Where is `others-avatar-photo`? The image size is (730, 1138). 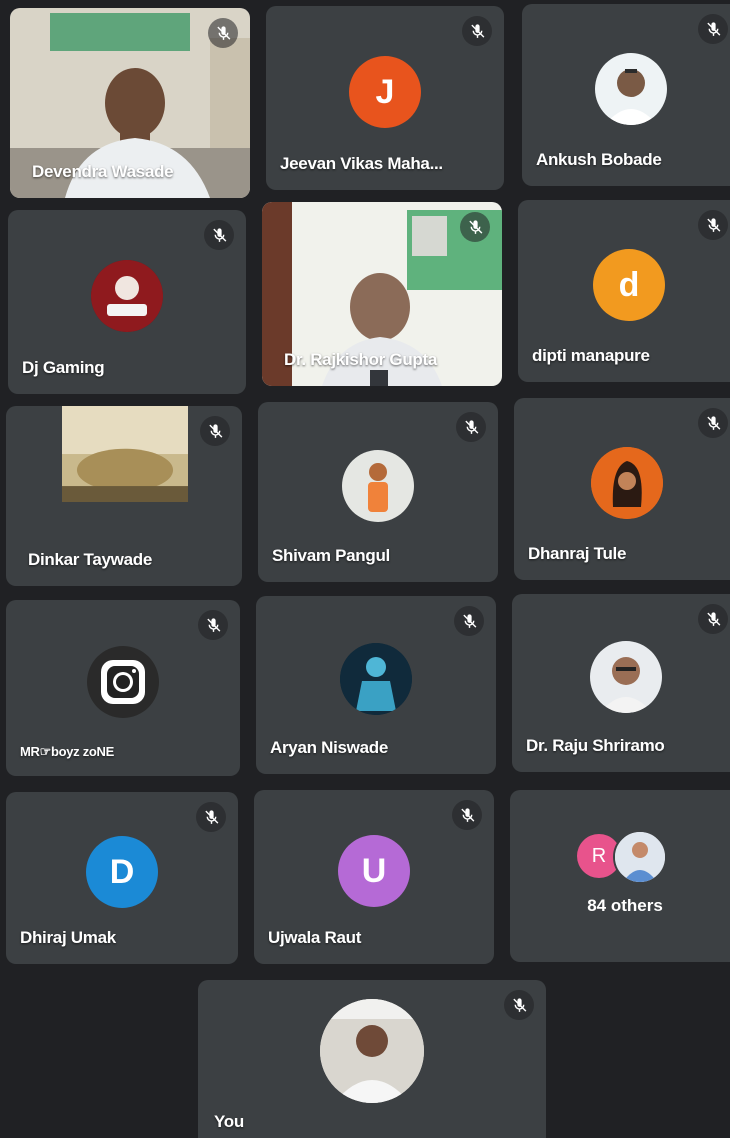
others-avatar-photo is located at coordinates (640, 857).